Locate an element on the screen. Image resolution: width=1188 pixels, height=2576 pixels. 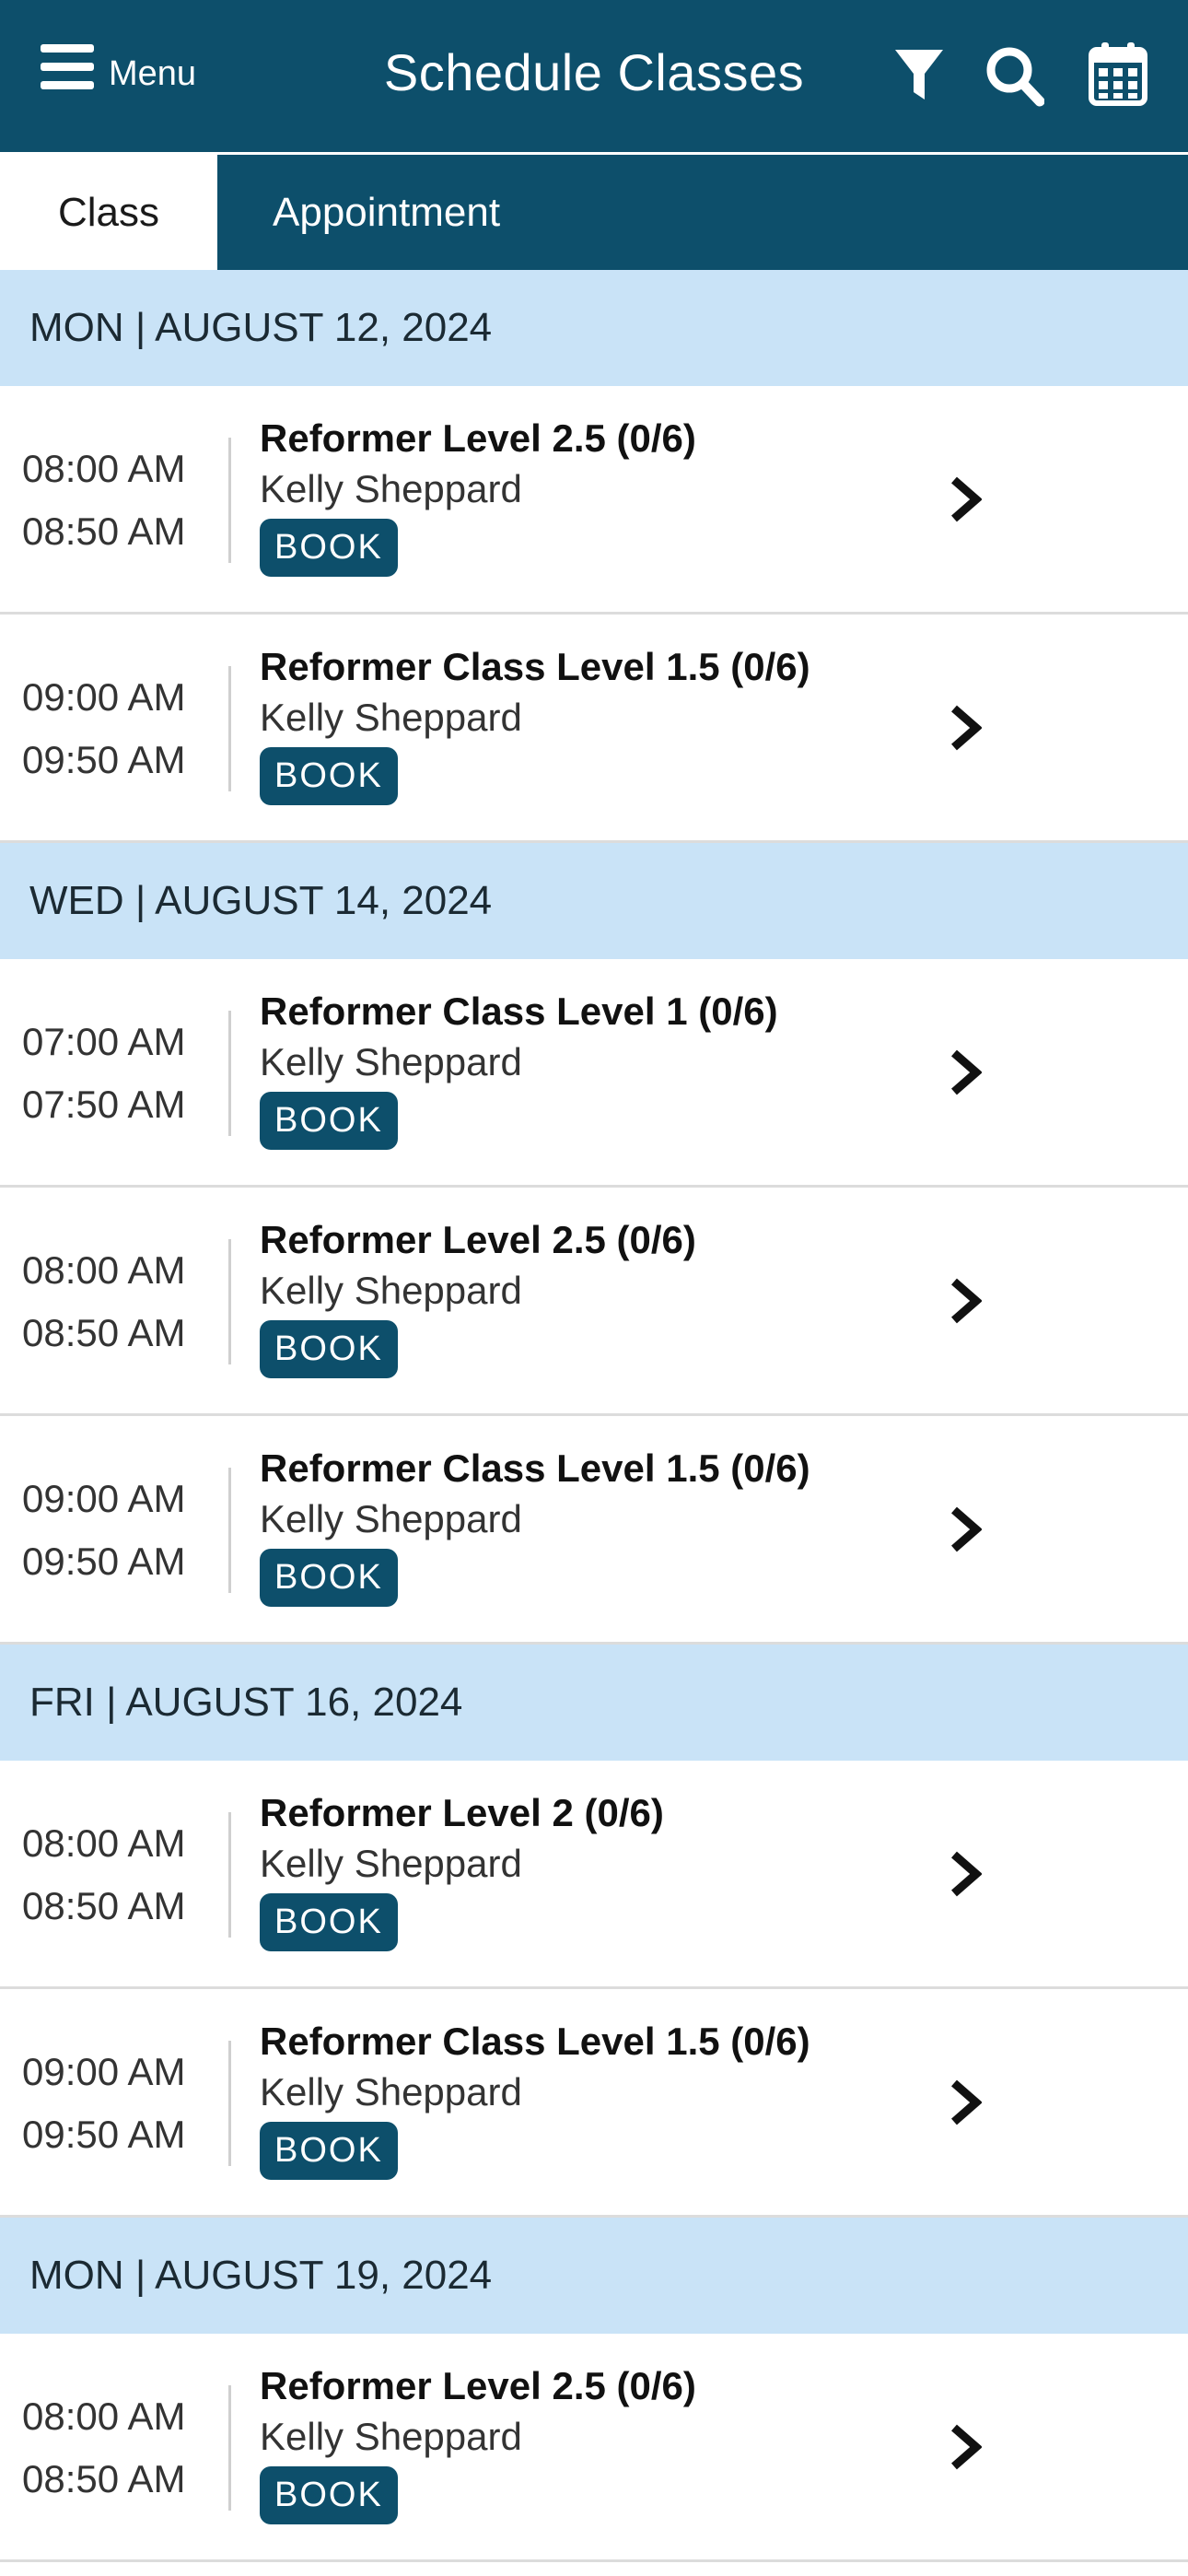
tab-appointment: Appointment is located at coordinates (358, 212).